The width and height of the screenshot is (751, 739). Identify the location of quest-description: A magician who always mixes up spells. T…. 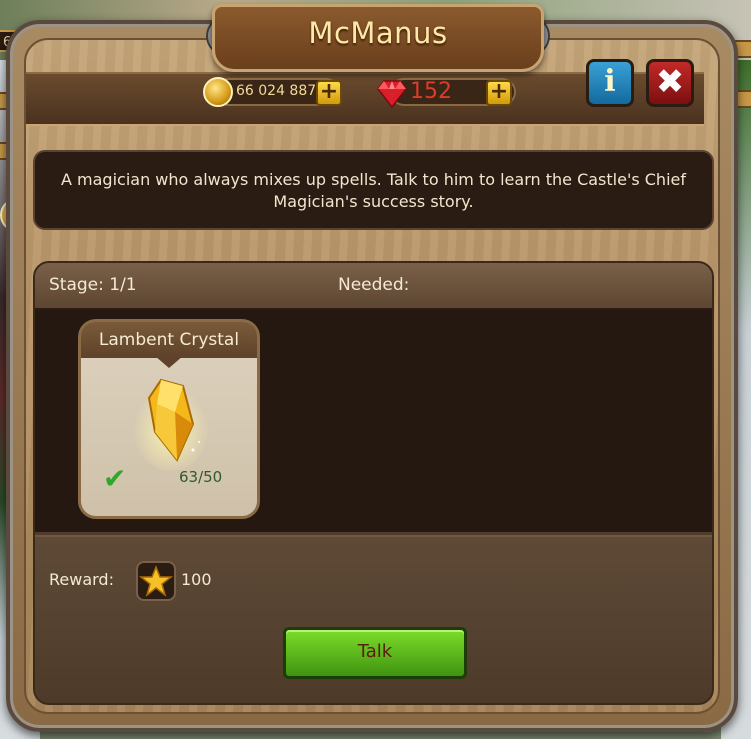
(373, 190).